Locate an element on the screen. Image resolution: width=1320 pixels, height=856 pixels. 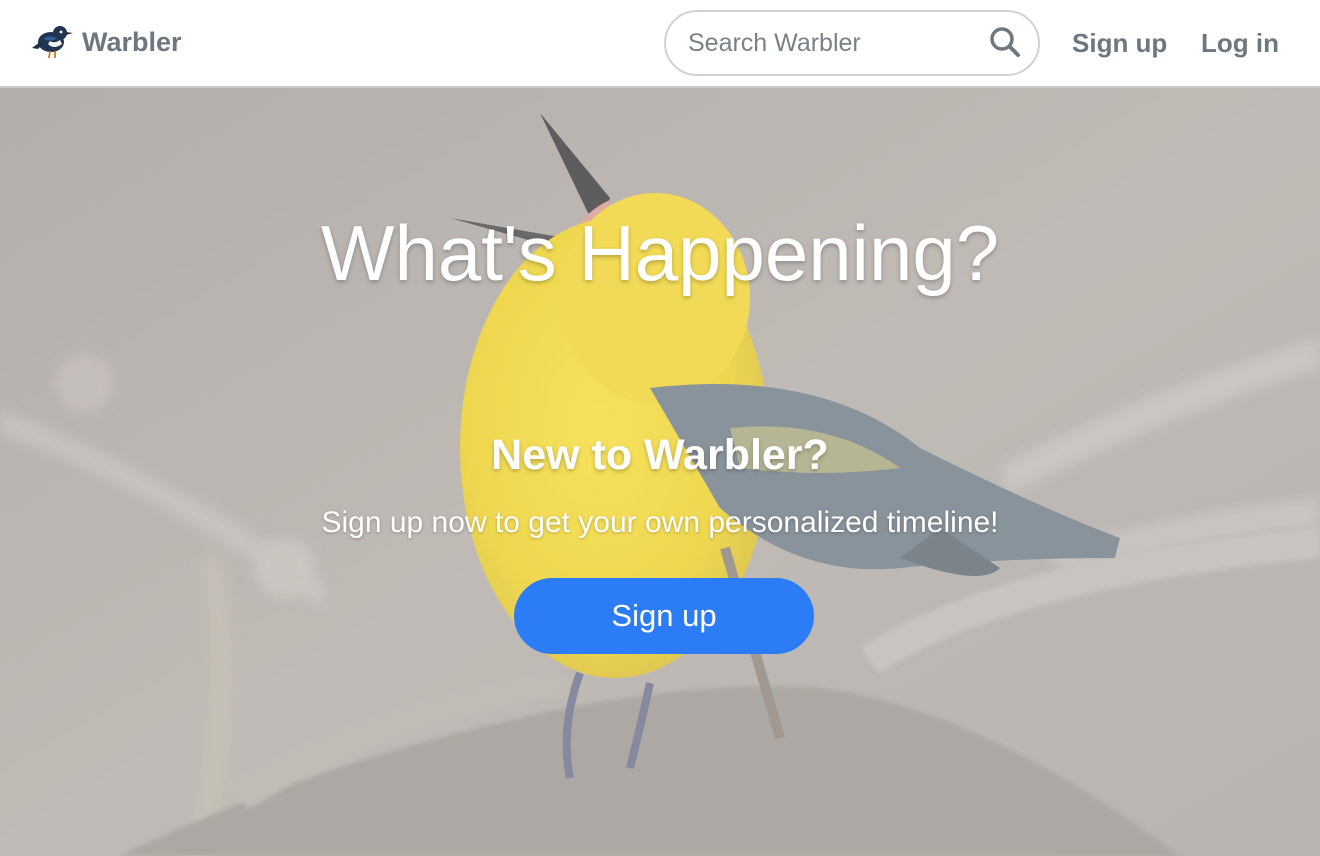
nav-signup-link: Sign up is located at coordinates (1119, 43).